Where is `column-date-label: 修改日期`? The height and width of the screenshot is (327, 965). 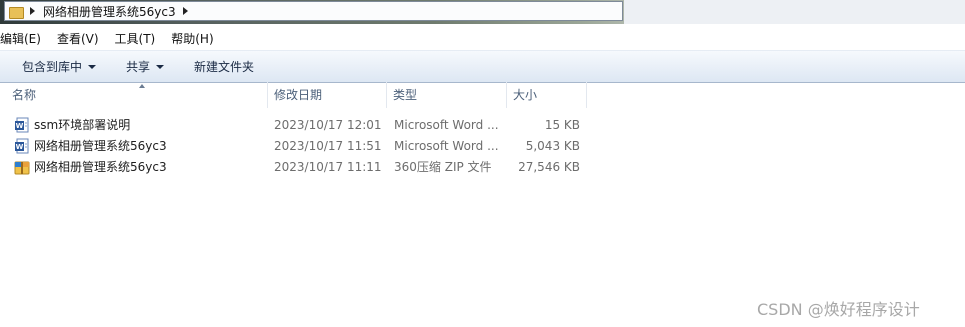 column-date-label: 修改日期 is located at coordinates (298, 95).